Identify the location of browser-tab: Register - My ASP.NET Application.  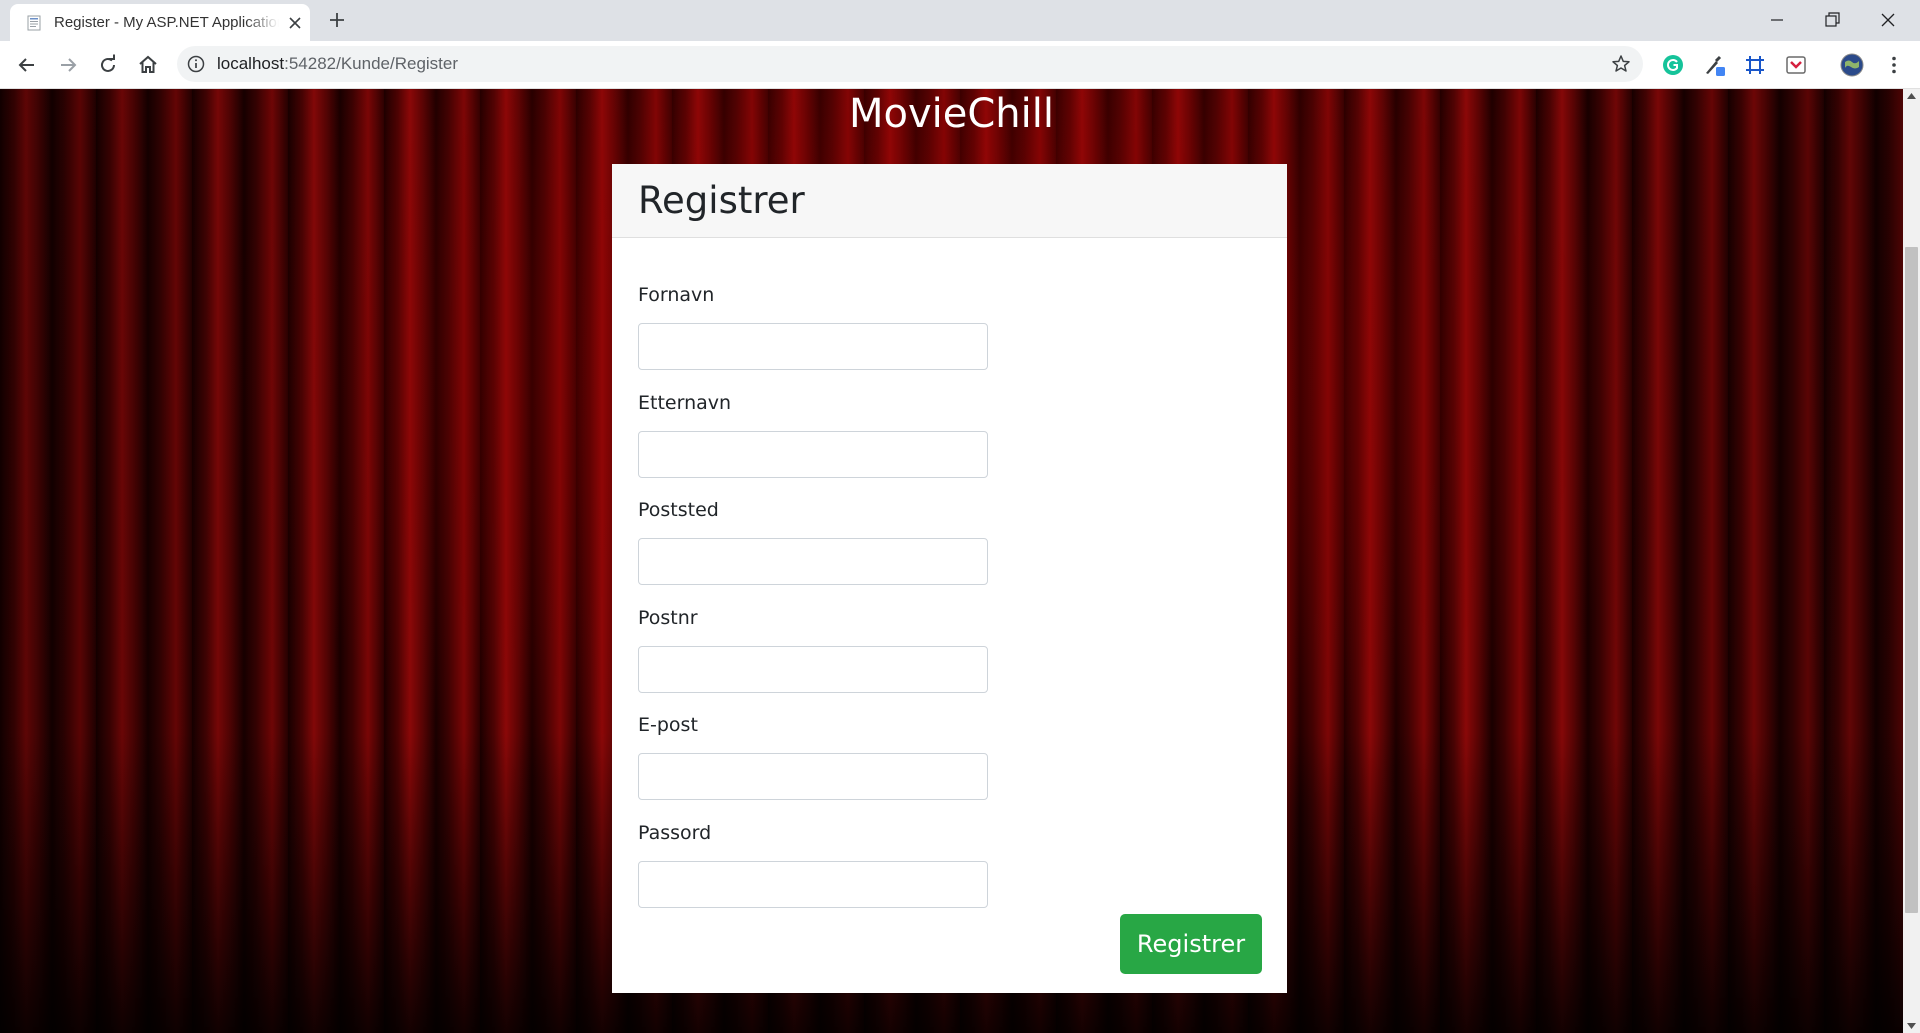
(160, 22).